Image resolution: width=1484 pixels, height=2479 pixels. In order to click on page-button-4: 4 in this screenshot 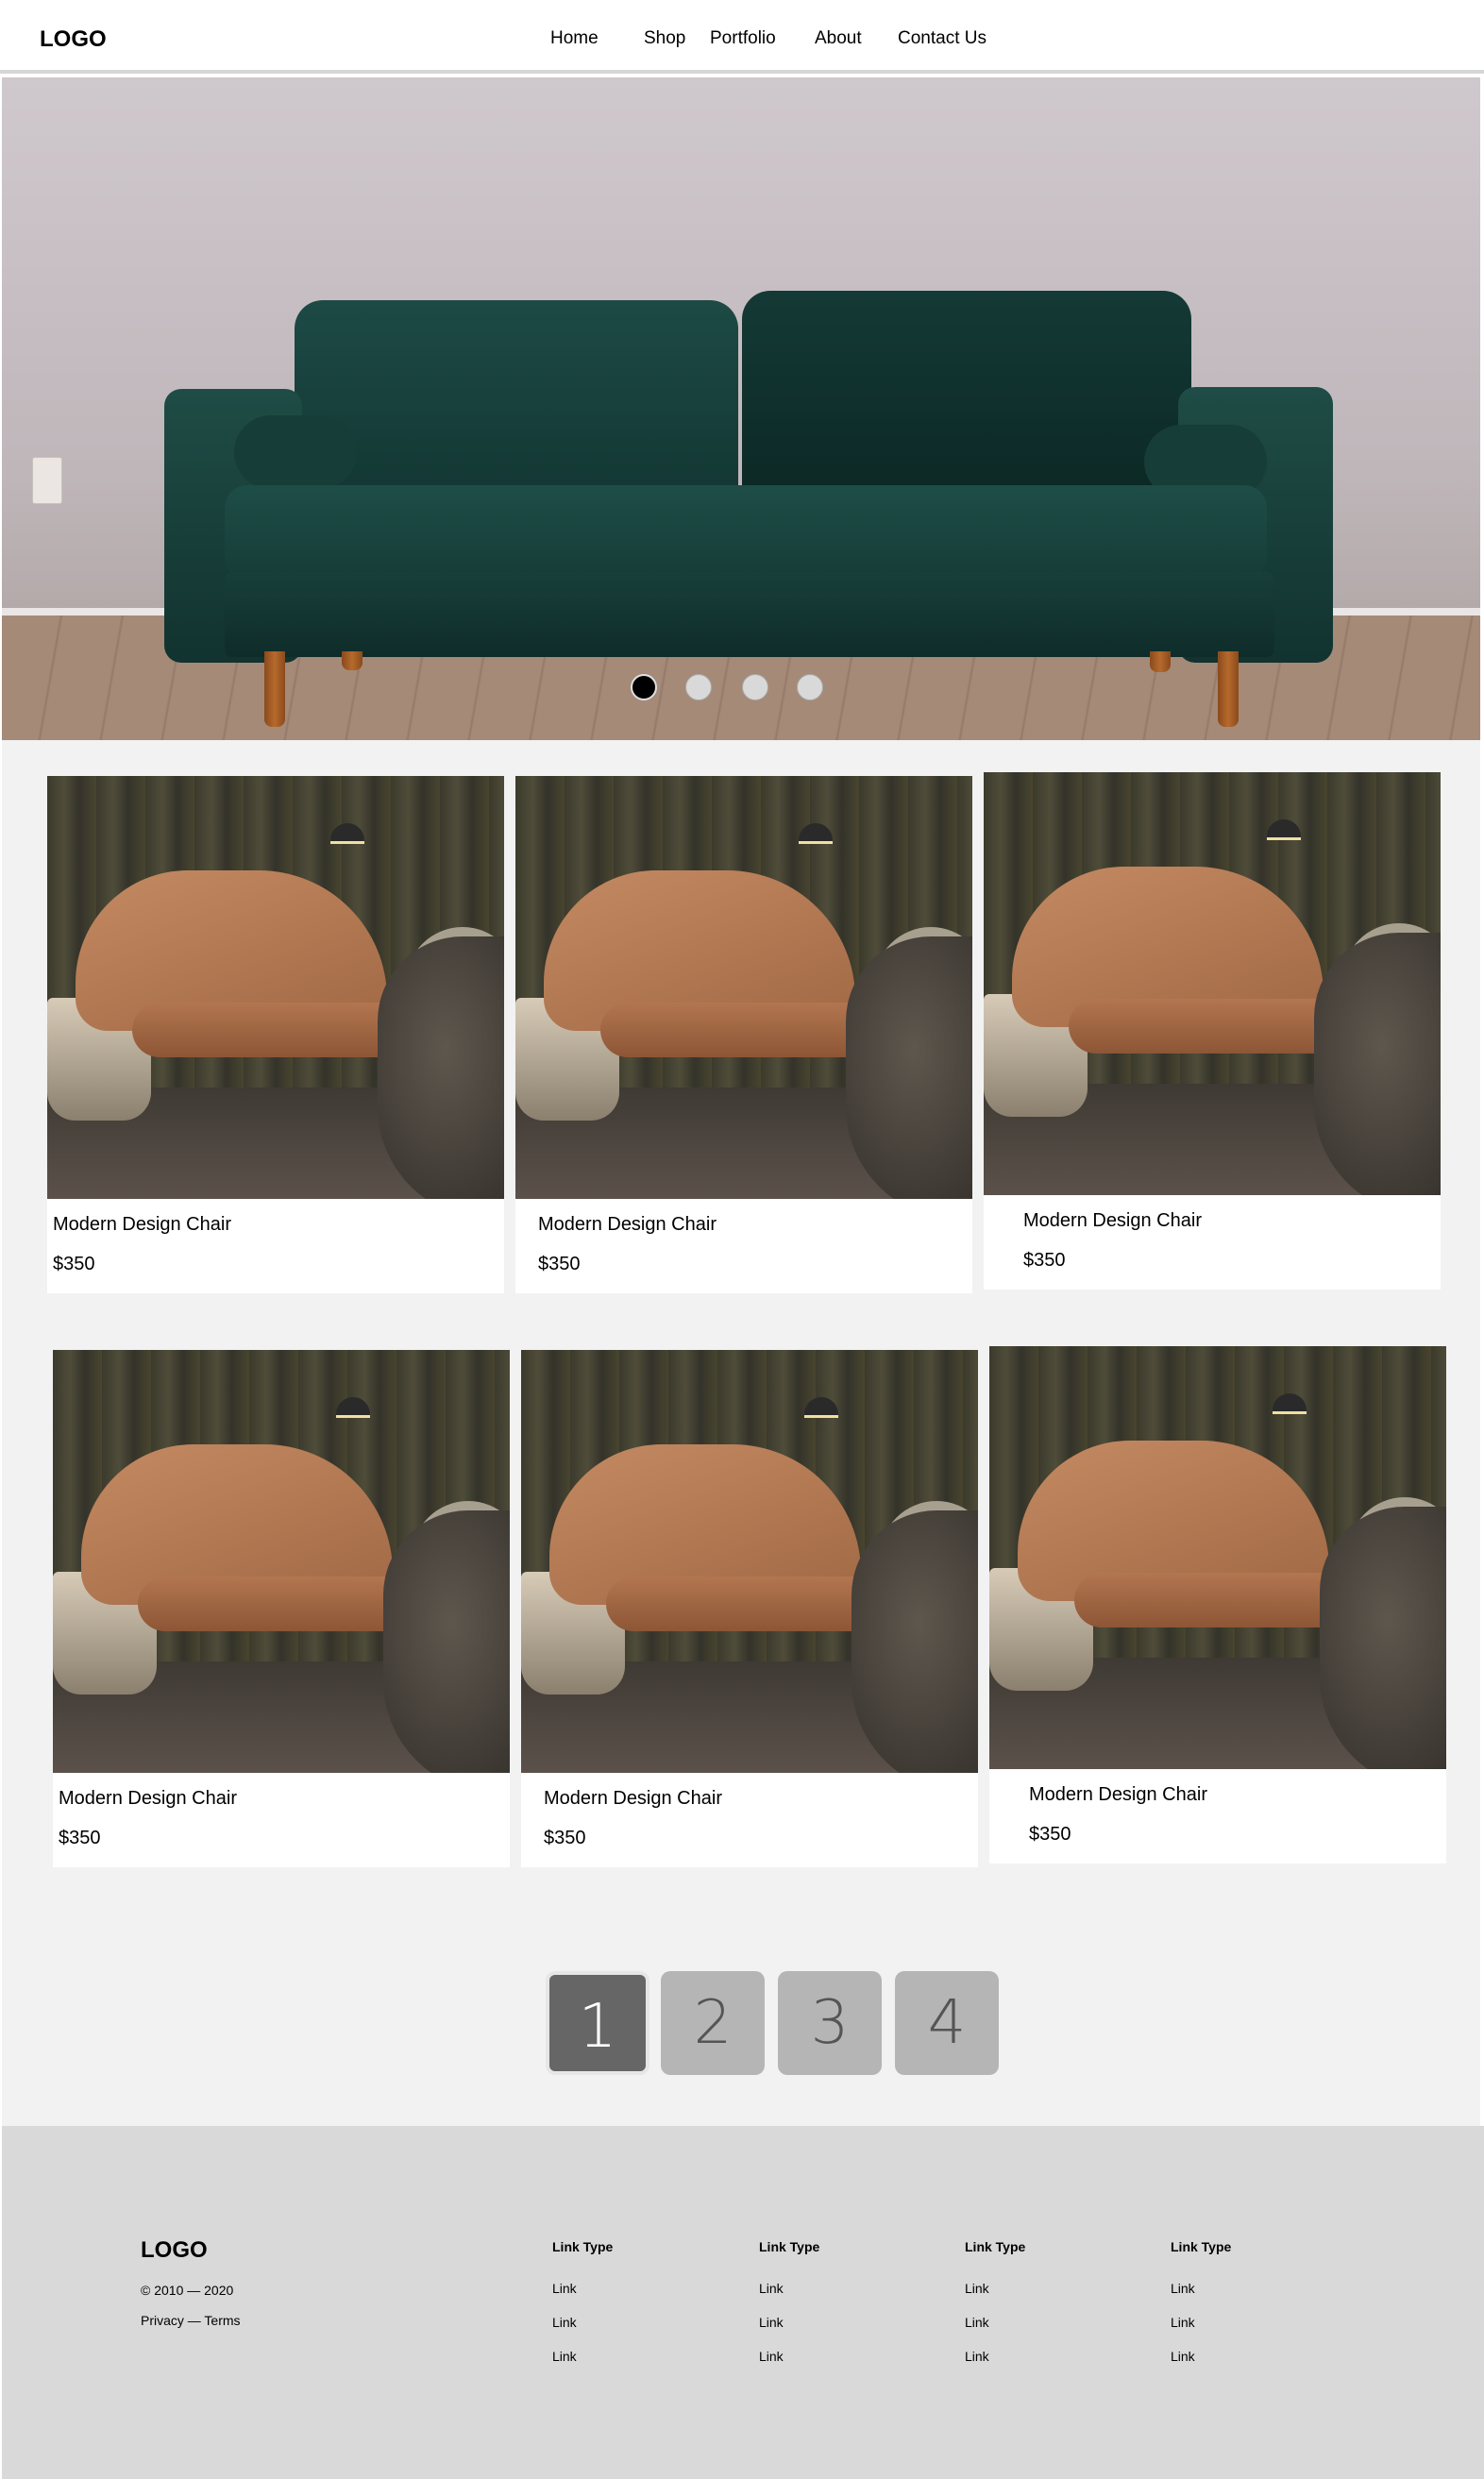, I will do `click(947, 2023)`.